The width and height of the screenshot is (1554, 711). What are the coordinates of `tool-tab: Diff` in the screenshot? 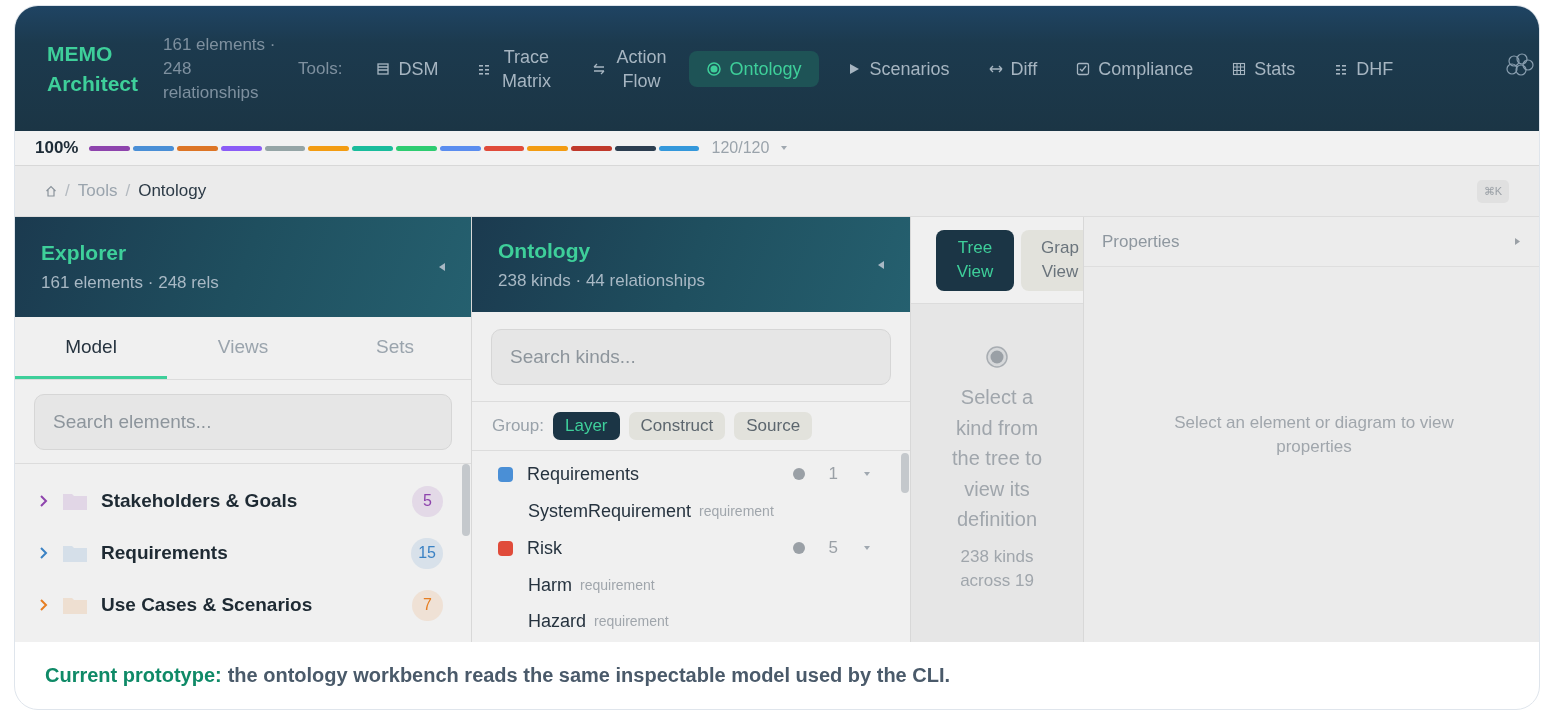 It's located at (1013, 68).